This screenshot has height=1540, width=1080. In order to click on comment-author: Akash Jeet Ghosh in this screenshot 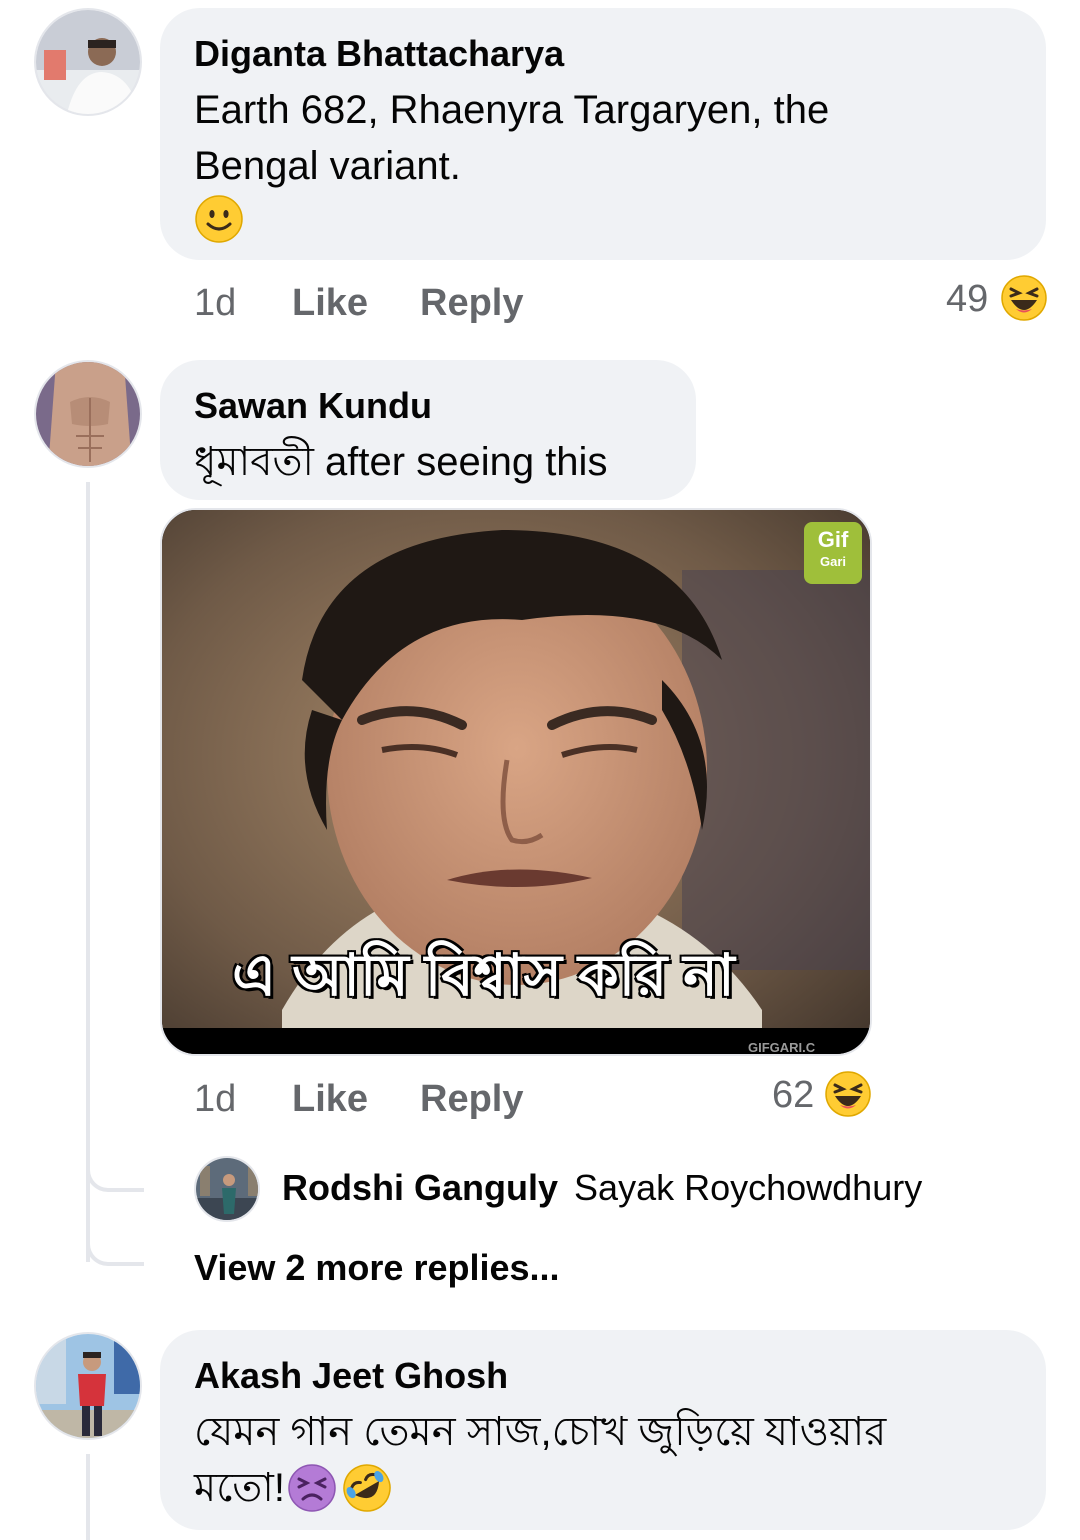, I will do `click(603, 1376)`.